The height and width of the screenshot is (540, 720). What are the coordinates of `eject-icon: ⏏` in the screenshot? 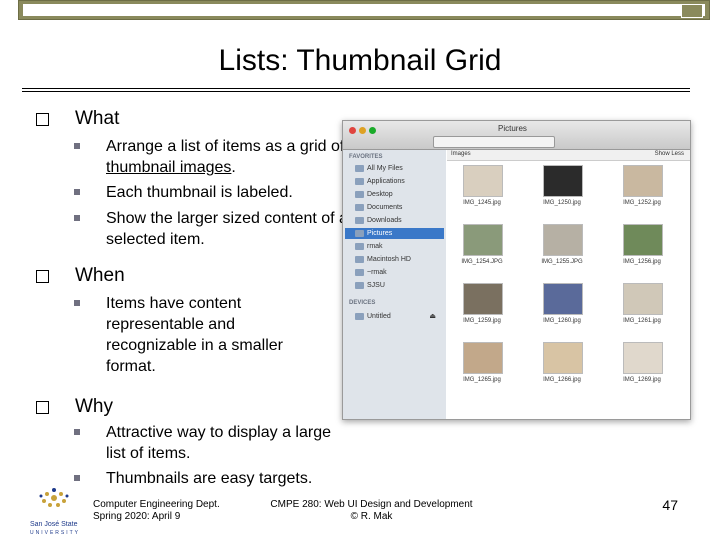 It's located at (432, 316).